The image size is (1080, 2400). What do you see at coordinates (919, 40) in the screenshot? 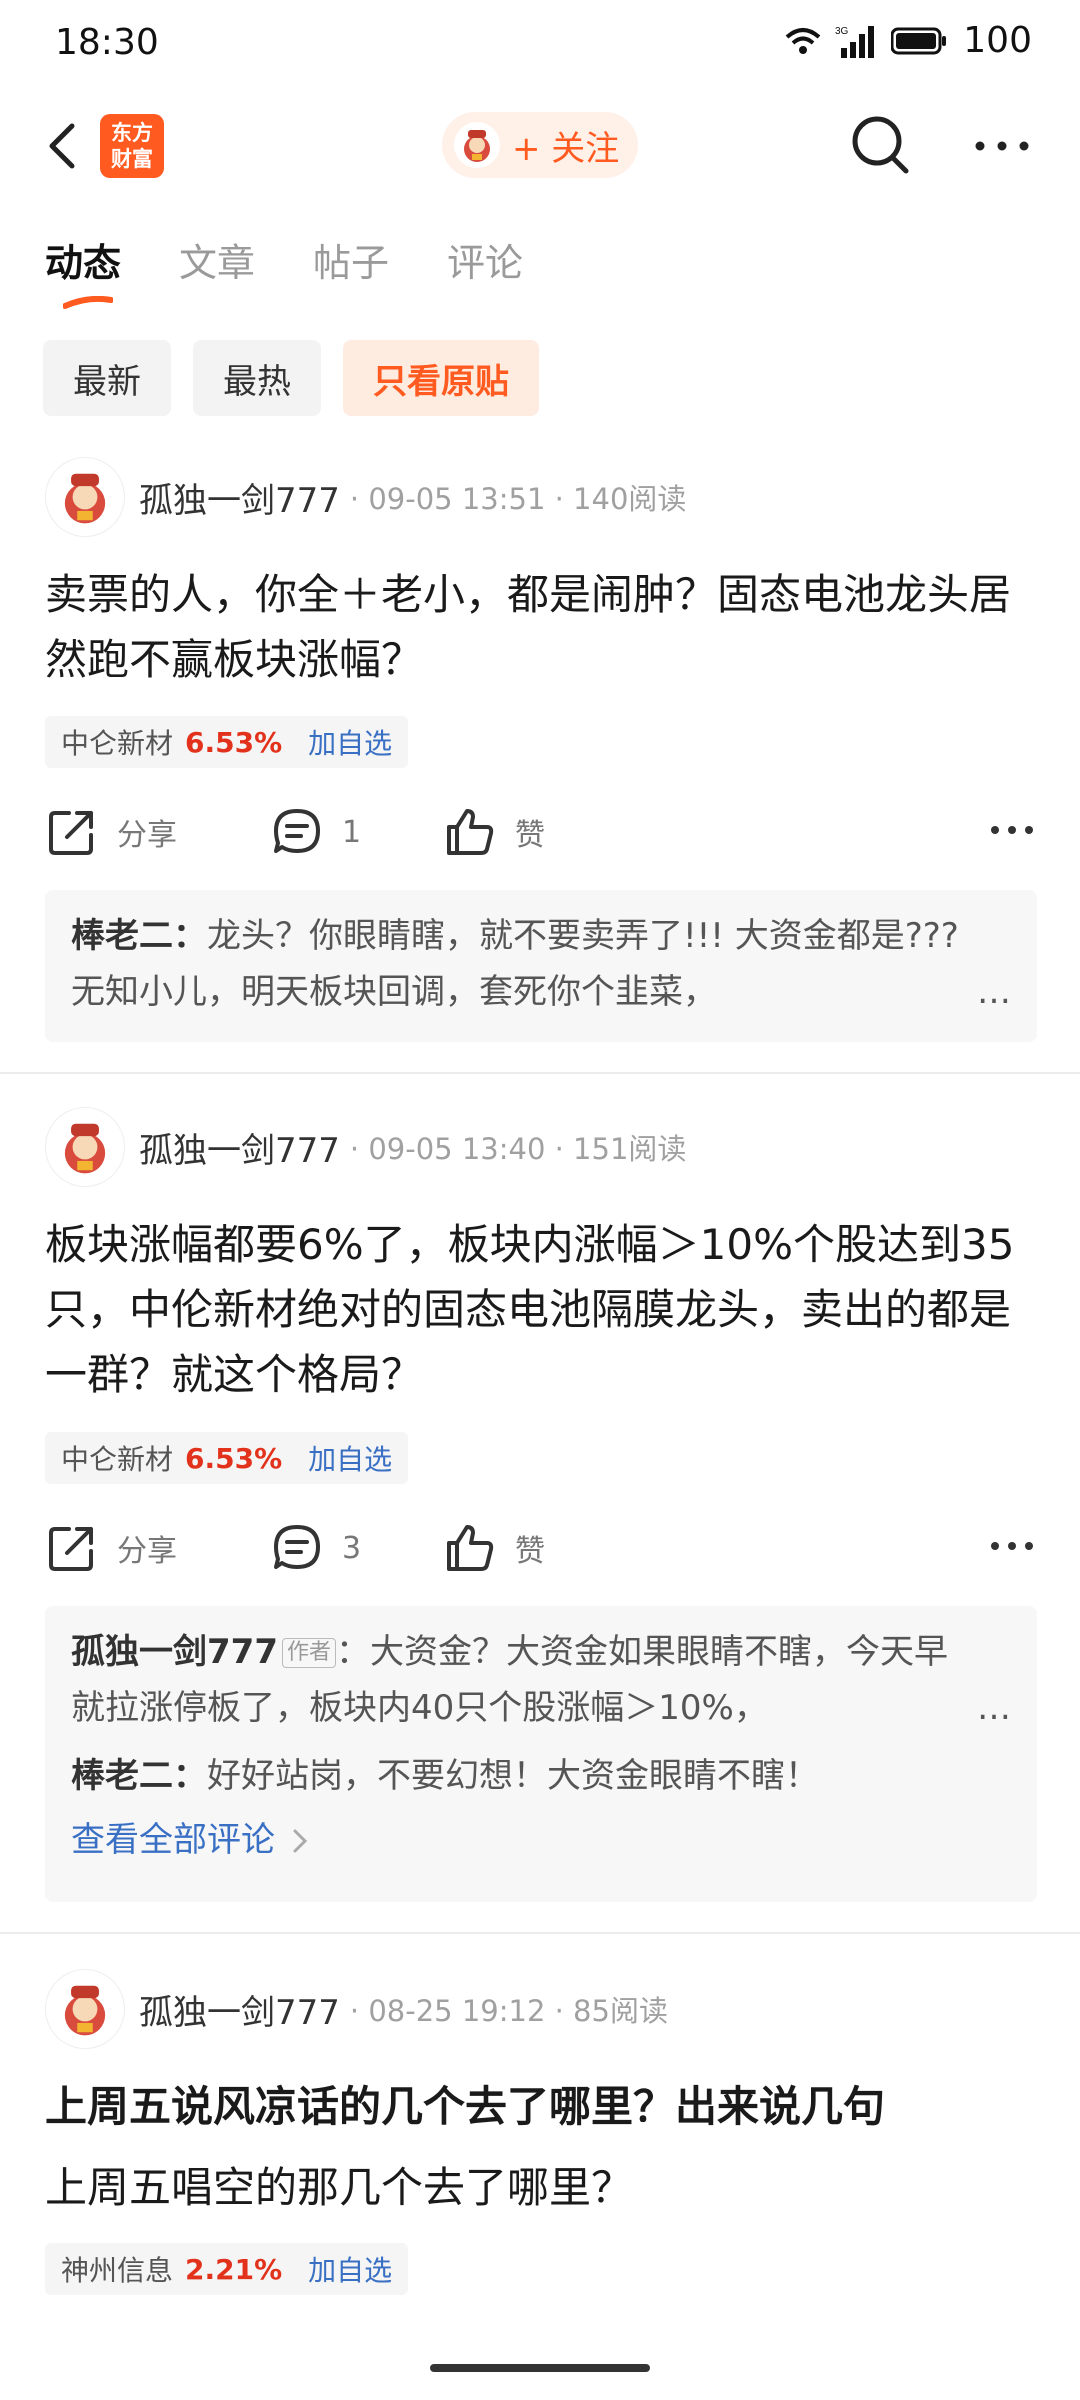
I see `battery-icon` at bounding box center [919, 40].